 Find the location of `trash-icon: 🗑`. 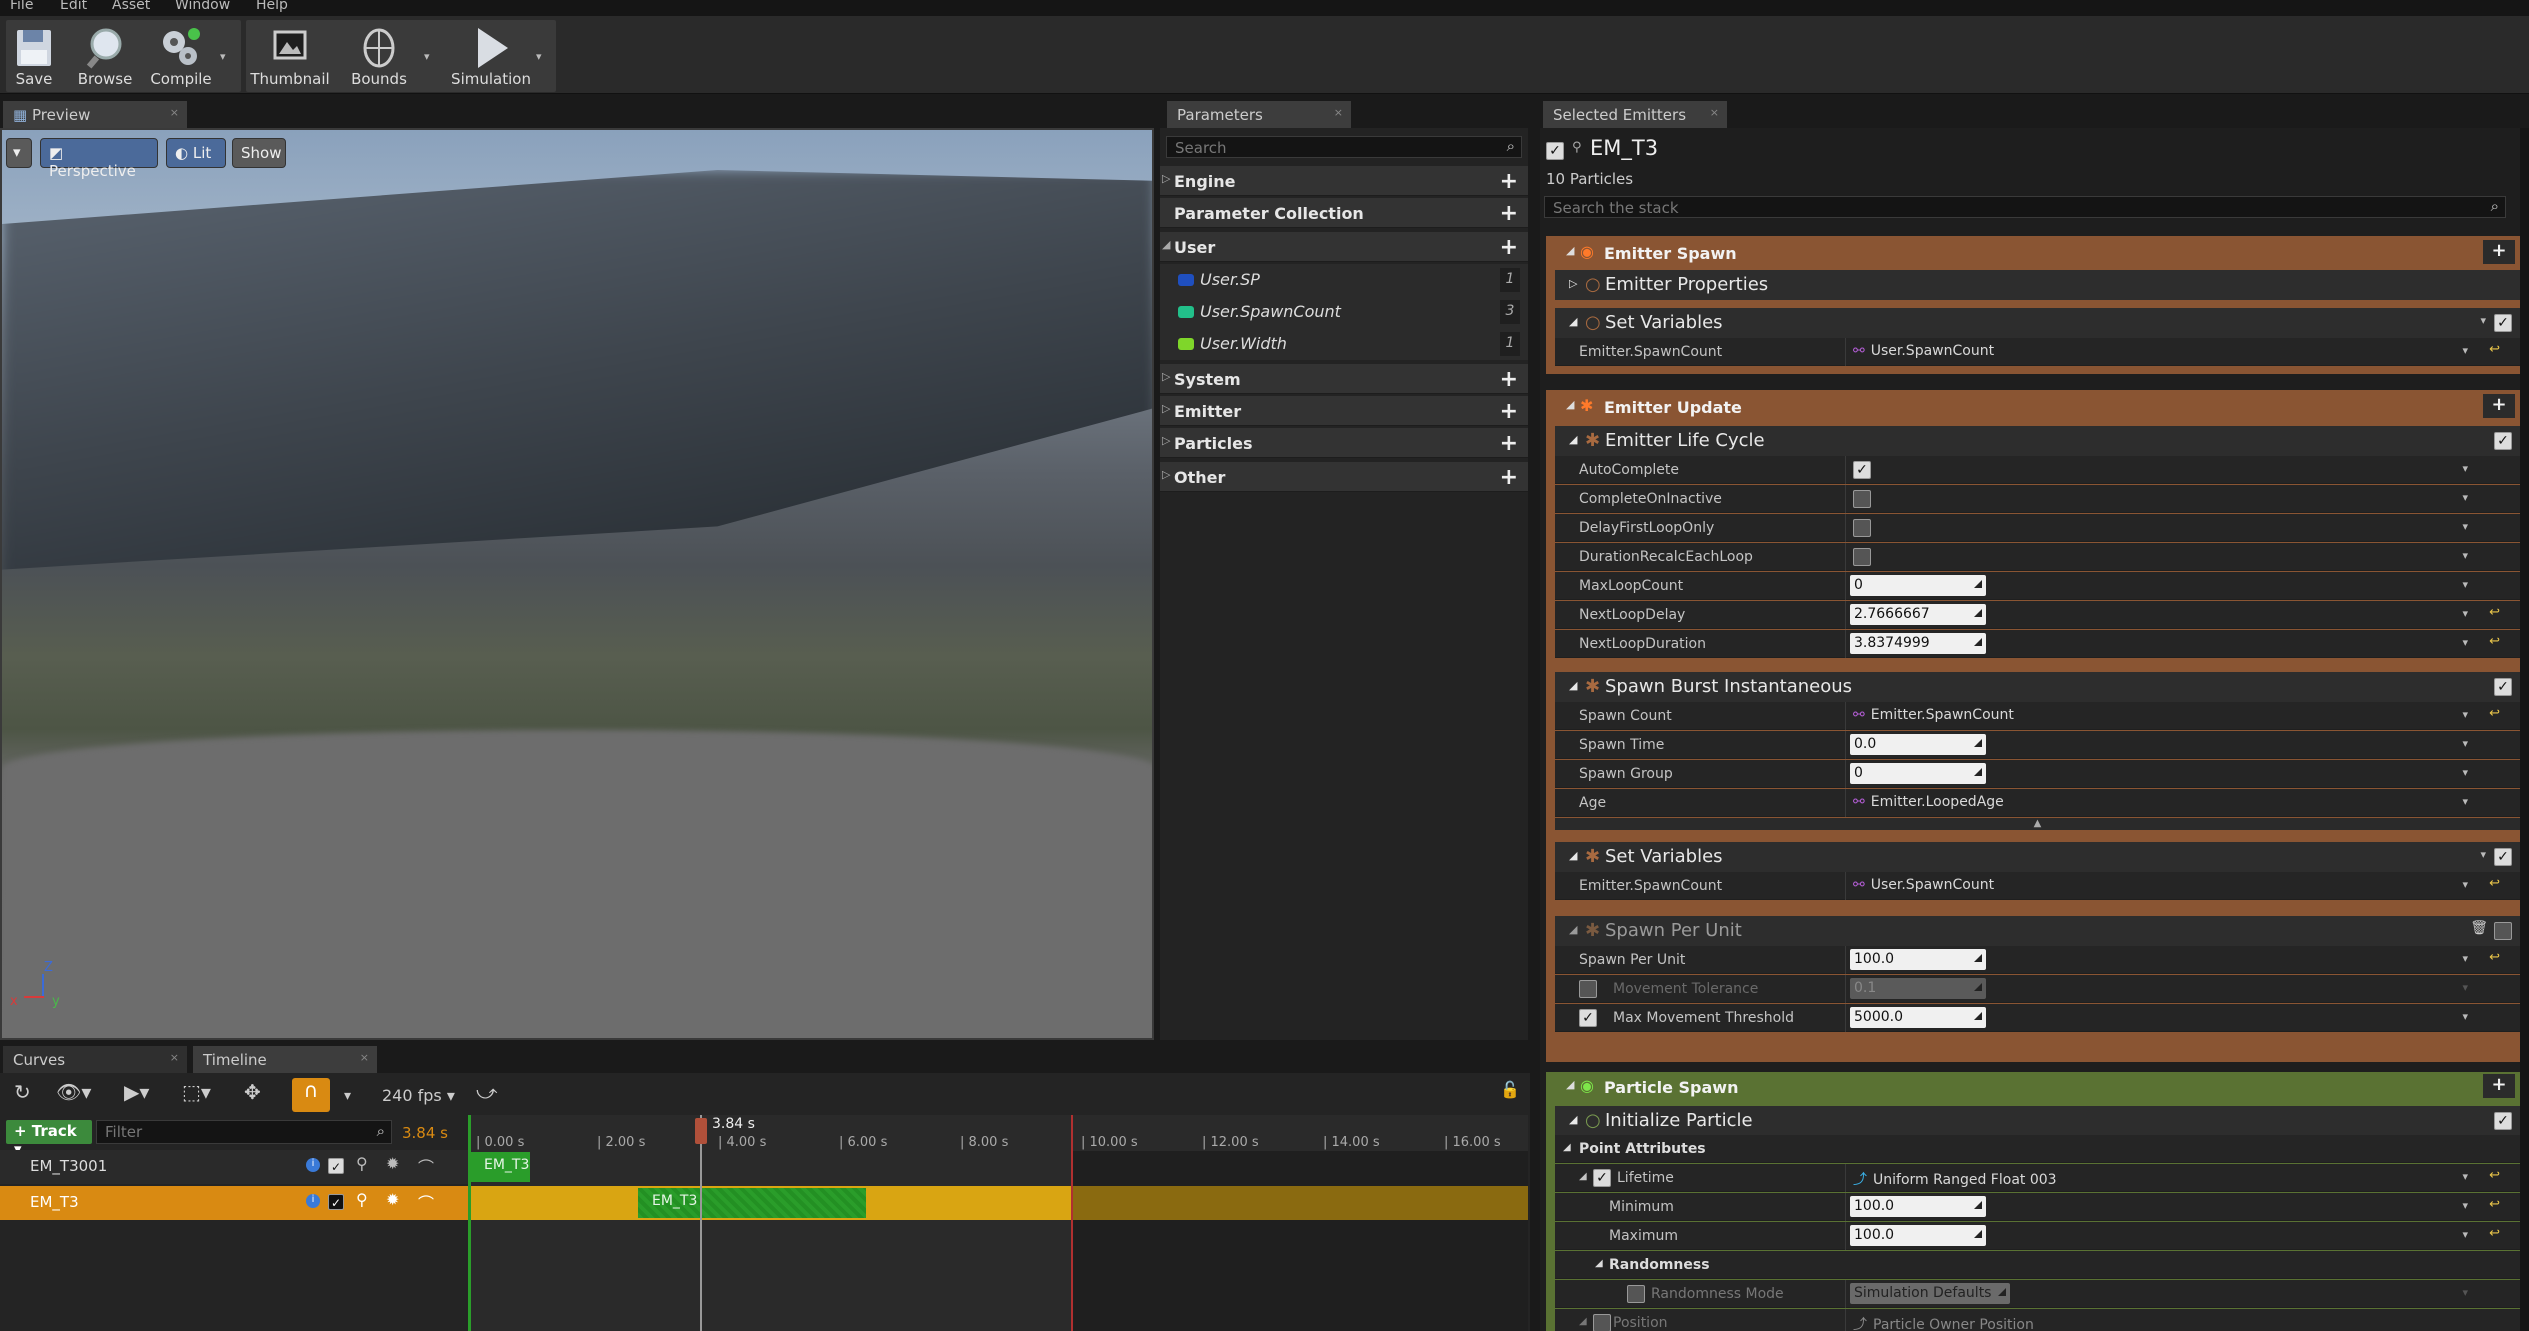

trash-icon: 🗑 is located at coordinates (2479, 928).